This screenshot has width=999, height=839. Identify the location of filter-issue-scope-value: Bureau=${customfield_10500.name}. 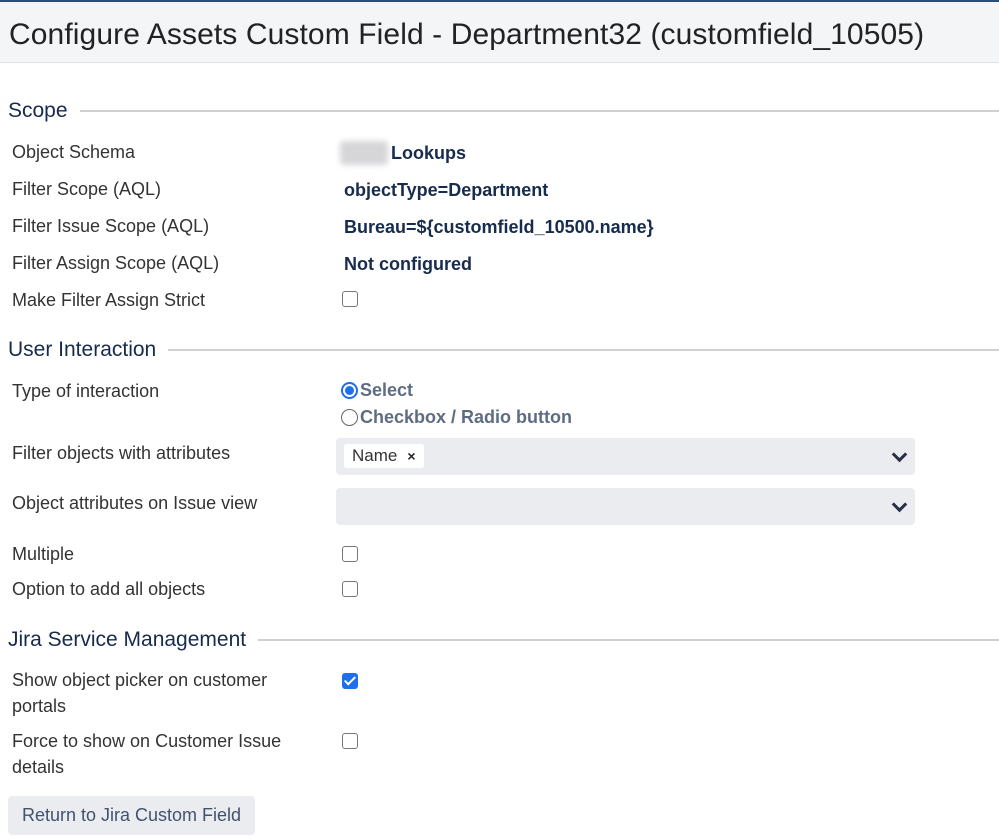
(499, 227).